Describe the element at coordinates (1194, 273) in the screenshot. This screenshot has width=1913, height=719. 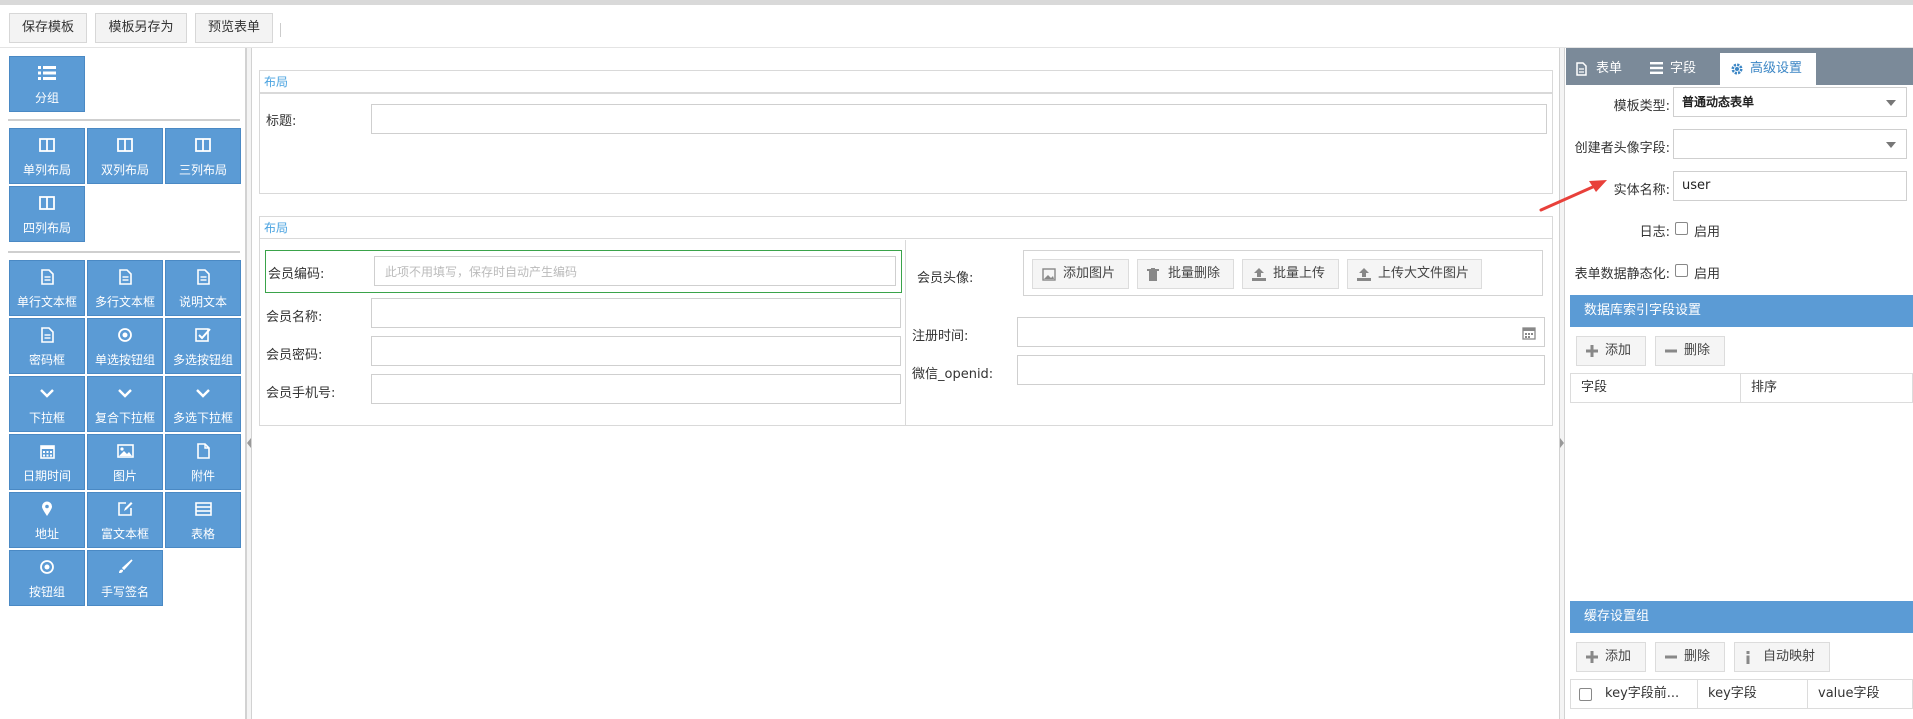
I see `batch-delete-label: 批量删除` at that location.